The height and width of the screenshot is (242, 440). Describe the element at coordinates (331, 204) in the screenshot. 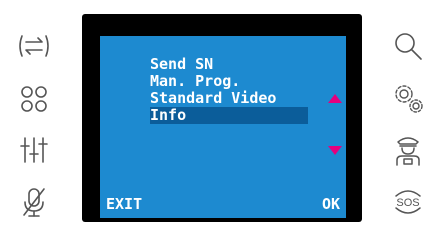

I see `ok-softkey: OK` at that location.